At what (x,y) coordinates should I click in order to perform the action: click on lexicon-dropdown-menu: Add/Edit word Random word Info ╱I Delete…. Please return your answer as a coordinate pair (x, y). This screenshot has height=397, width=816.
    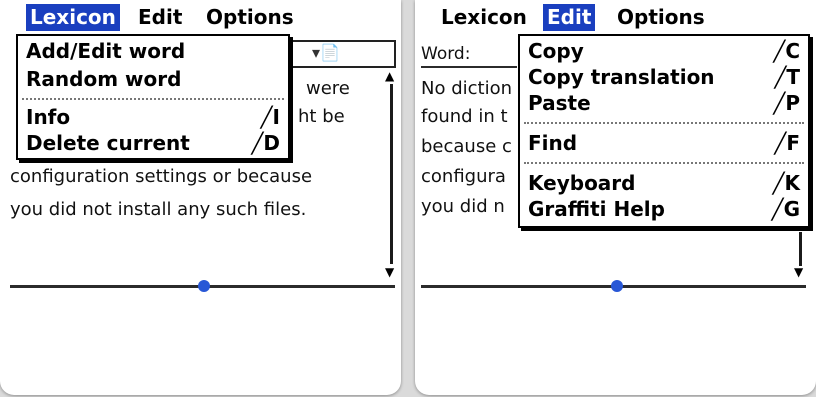
    Looking at the image, I should click on (153, 97).